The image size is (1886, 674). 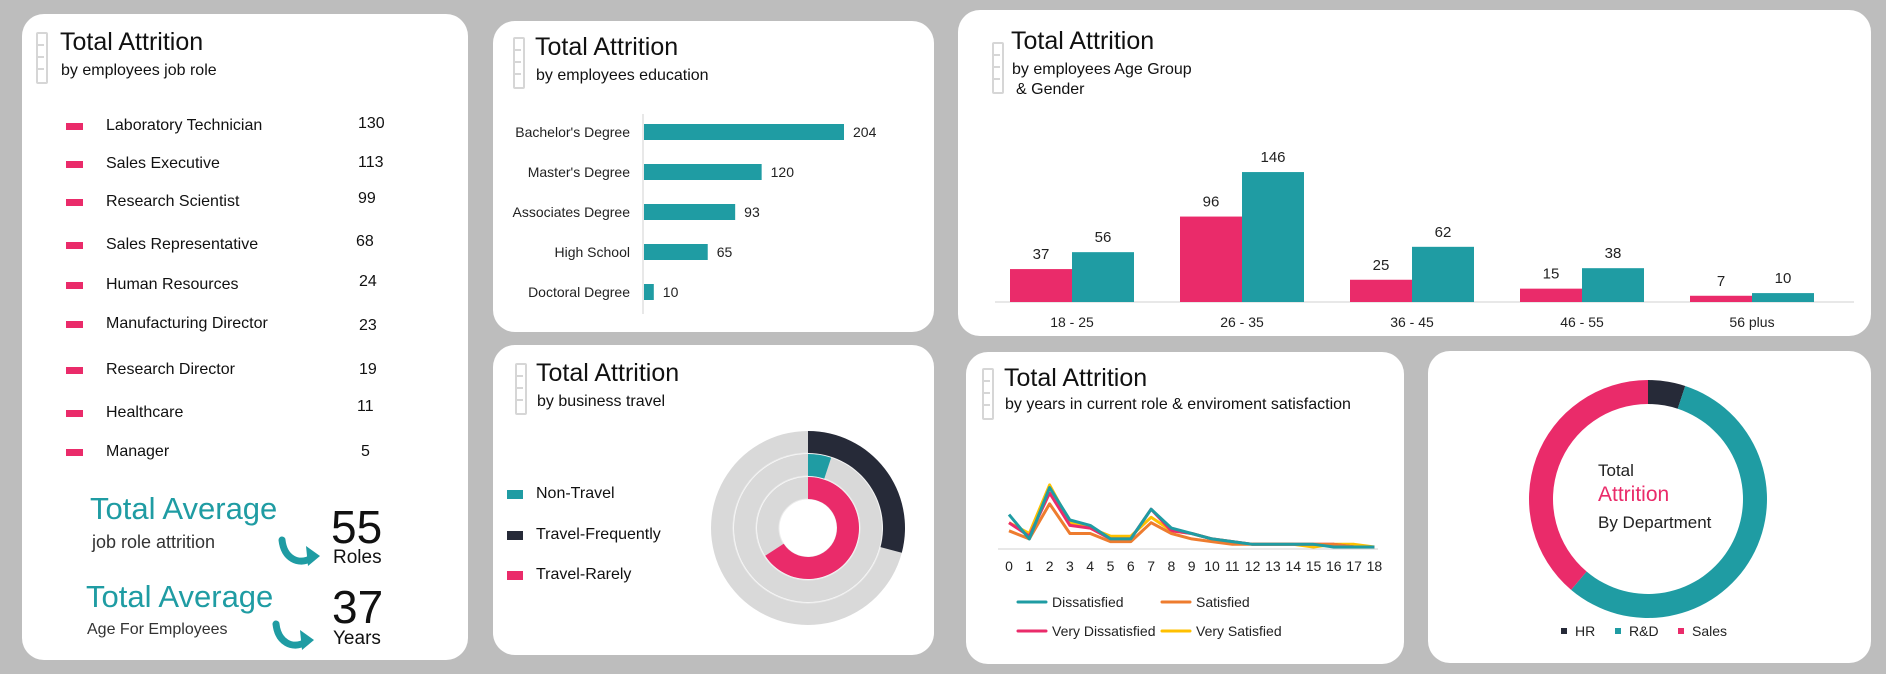 I want to click on job-role-item: Research Scientist 99, so click(x=242, y=201).